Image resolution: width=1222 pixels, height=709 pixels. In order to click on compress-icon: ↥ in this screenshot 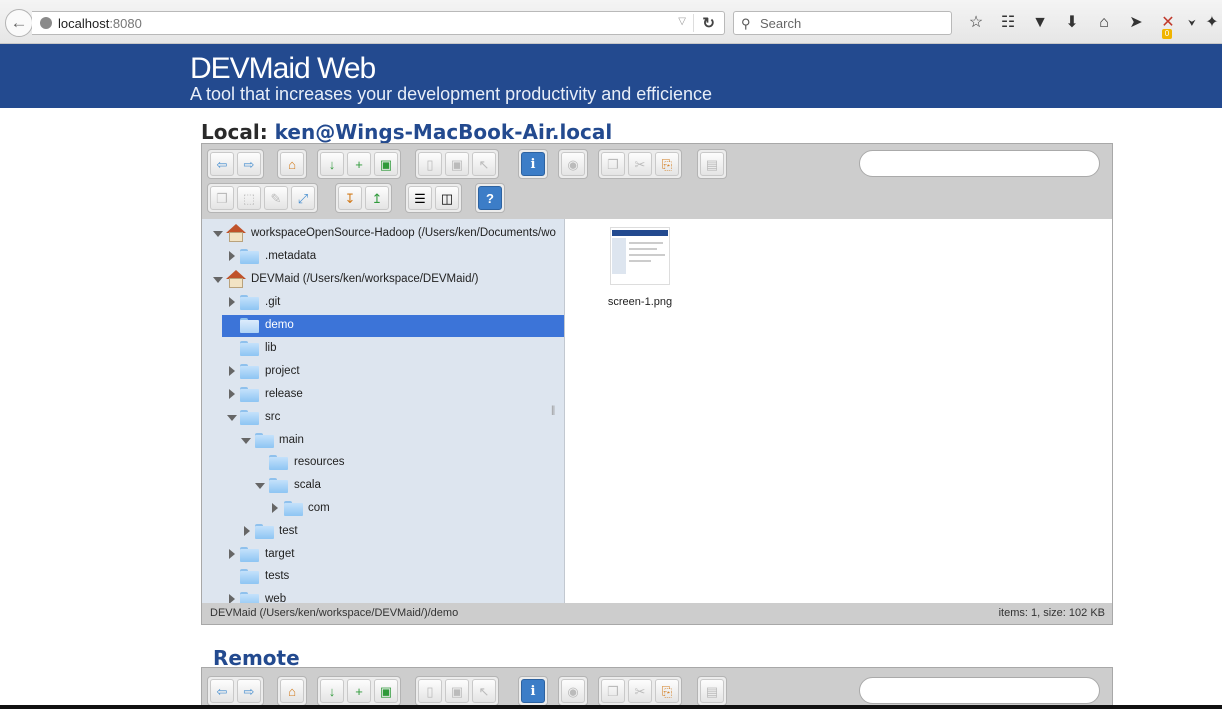, I will do `click(377, 198)`.